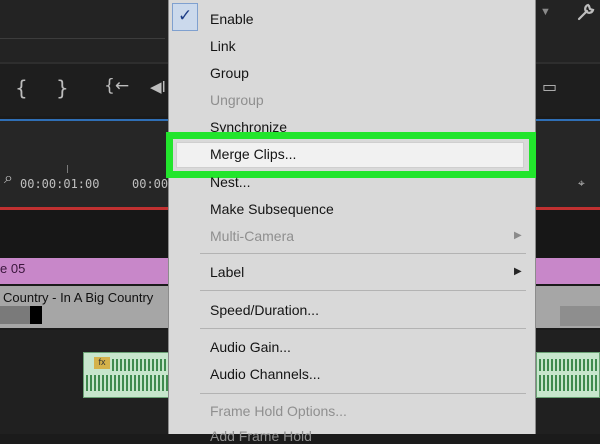  I want to click on ruler-marker-icon: ⌖, so click(581, 183).